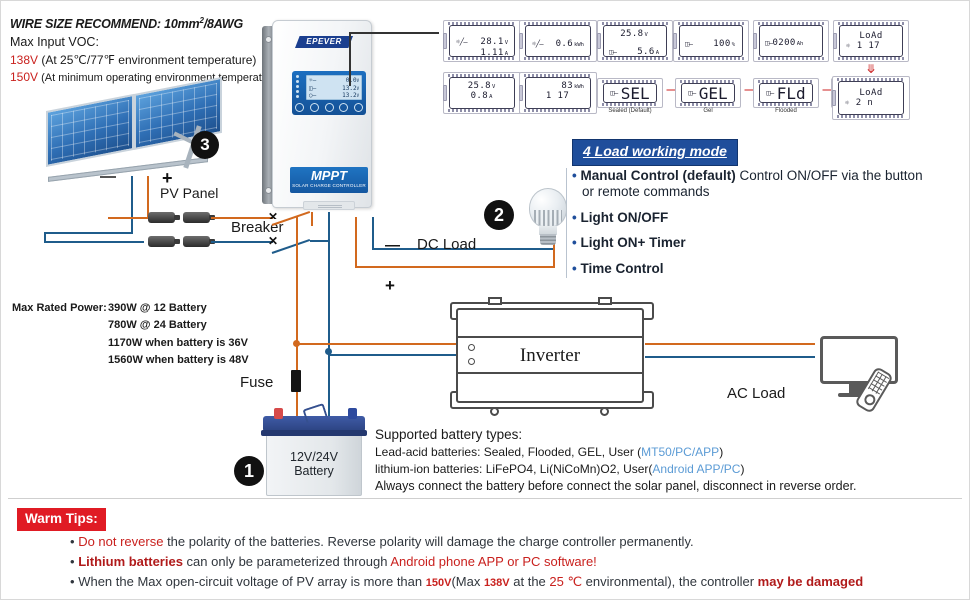 This screenshot has width=970, height=600. Describe the element at coordinates (329, 296) in the screenshot. I see `wire-battery-negative-down` at that location.